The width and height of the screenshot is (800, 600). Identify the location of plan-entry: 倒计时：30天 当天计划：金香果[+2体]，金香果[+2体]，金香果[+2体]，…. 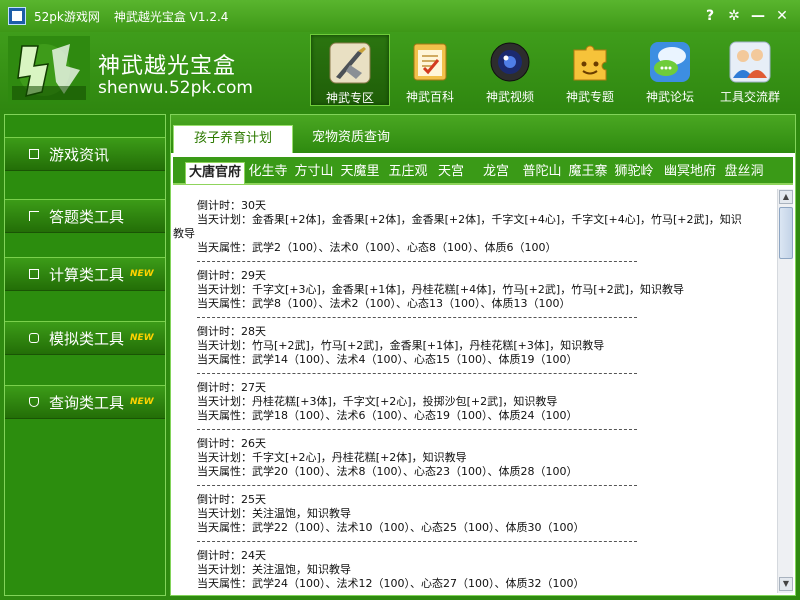
(475, 230).